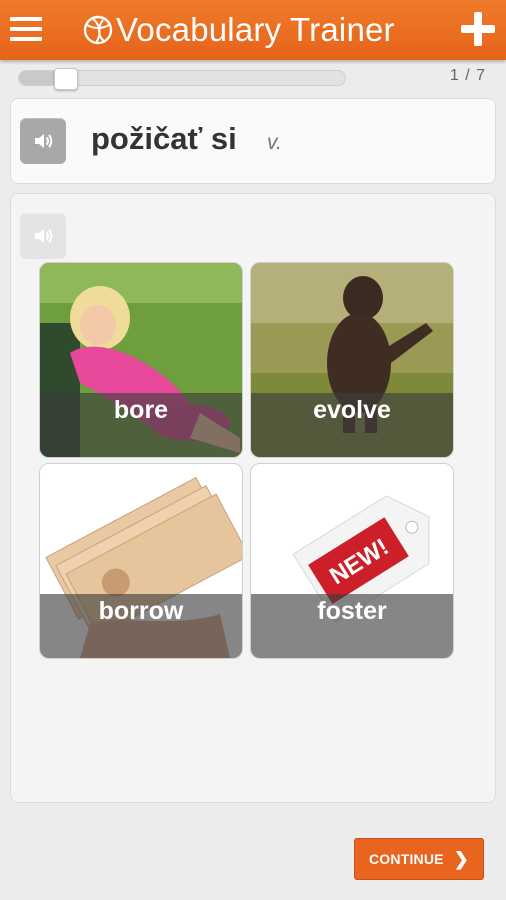  What do you see at coordinates (182, 79) in the screenshot?
I see `progress-slider` at bounding box center [182, 79].